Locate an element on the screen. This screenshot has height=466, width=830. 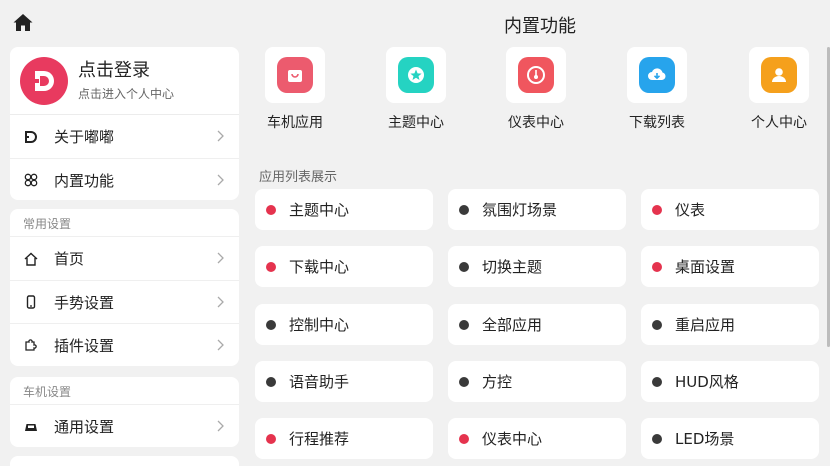
list-item: 重启应用 is located at coordinates (730, 324).